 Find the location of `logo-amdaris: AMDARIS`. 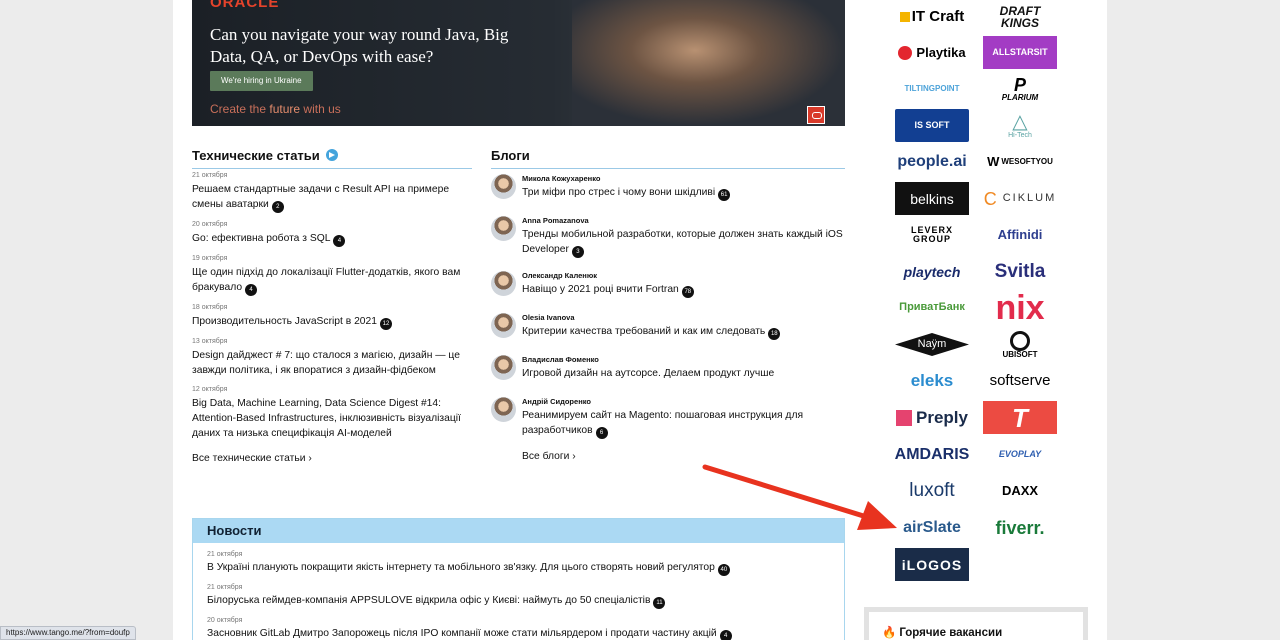

logo-amdaris: AMDARIS is located at coordinates (932, 454).